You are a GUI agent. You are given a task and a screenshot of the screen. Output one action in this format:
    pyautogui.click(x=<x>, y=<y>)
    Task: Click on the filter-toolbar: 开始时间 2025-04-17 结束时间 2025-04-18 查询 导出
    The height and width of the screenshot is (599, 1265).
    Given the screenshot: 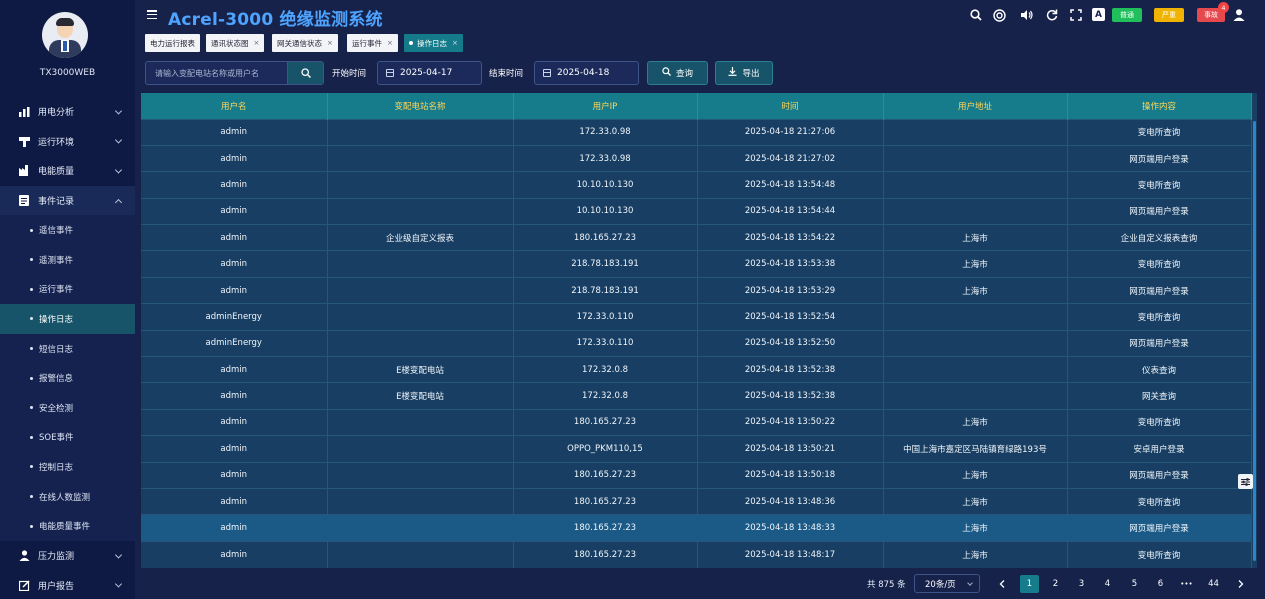 What is the action you would take?
    pyautogui.click(x=700, y=73)
    